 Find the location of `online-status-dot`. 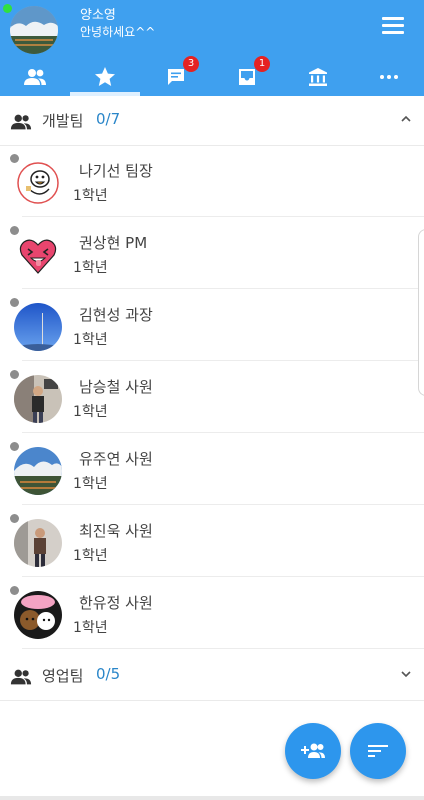

online-status-dot is located at coordinates (7, 8).